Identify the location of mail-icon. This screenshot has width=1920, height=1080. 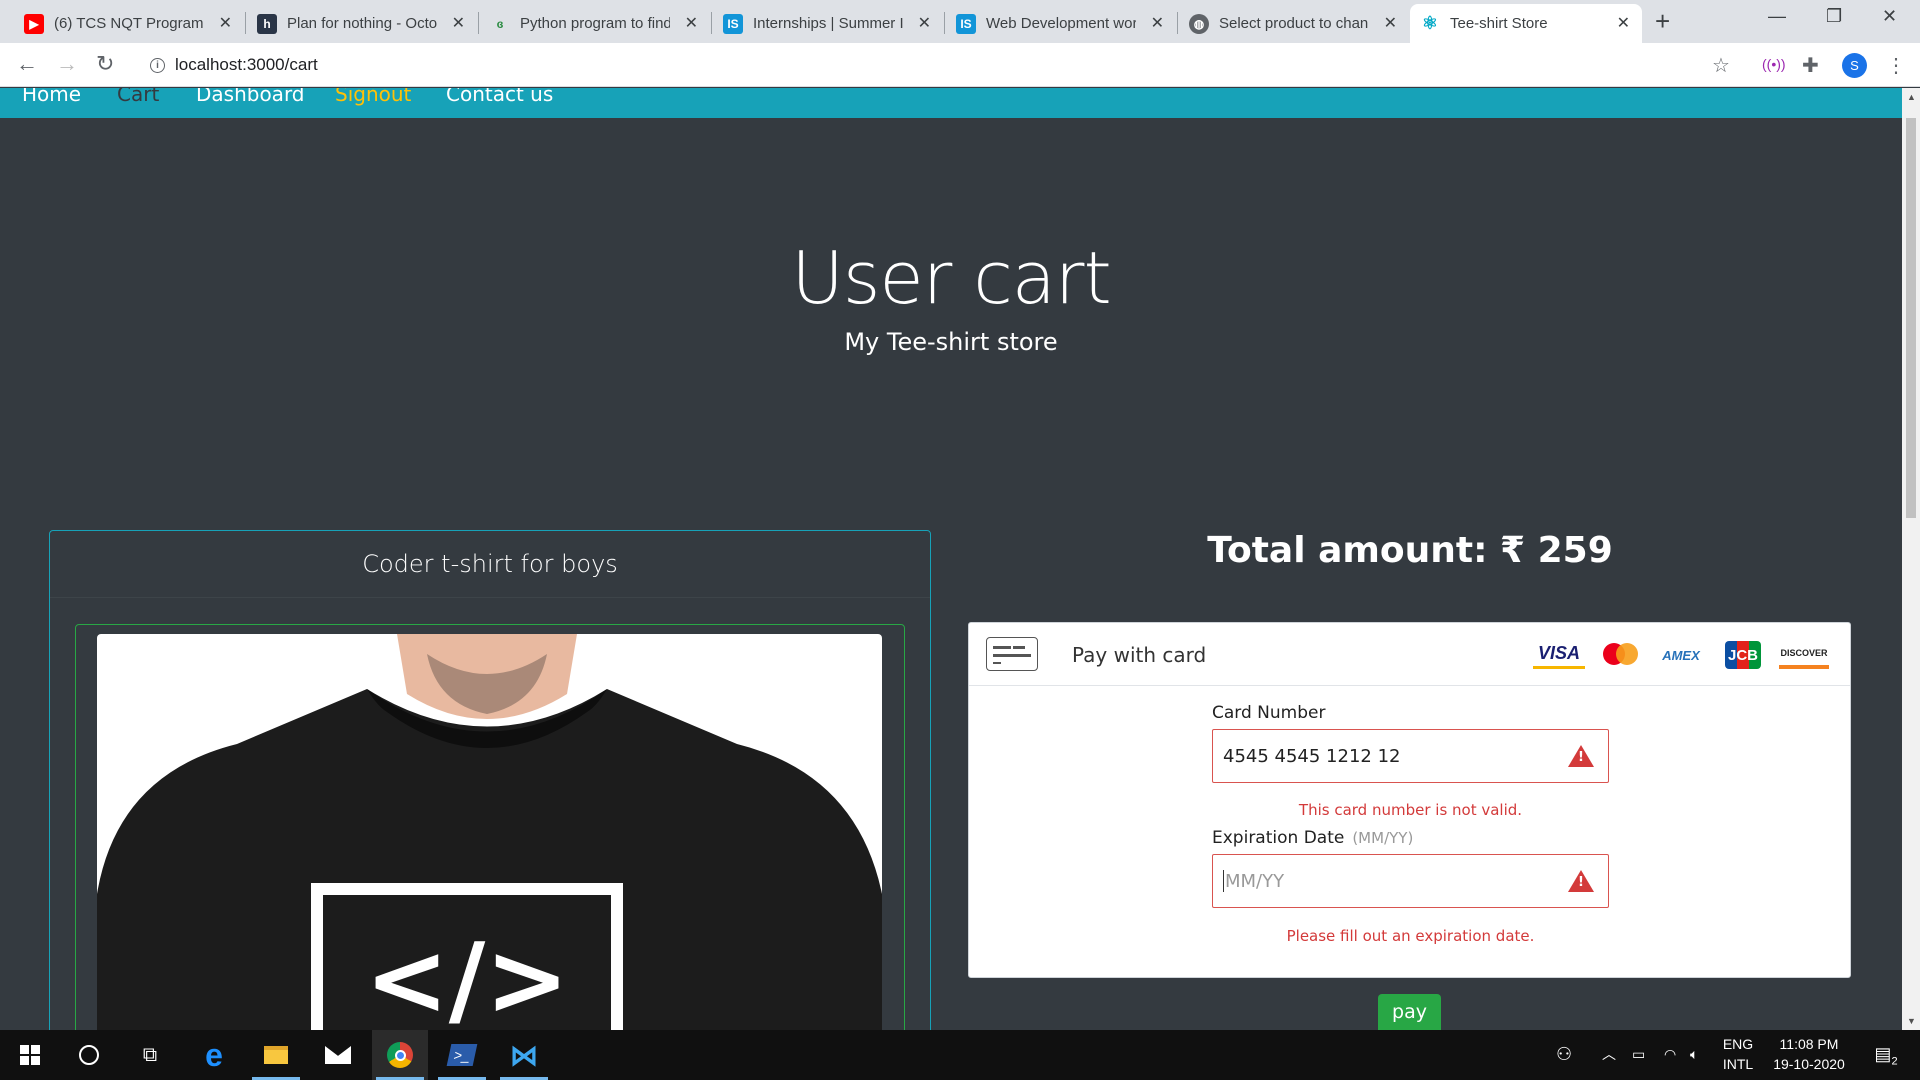
(338, 1055).